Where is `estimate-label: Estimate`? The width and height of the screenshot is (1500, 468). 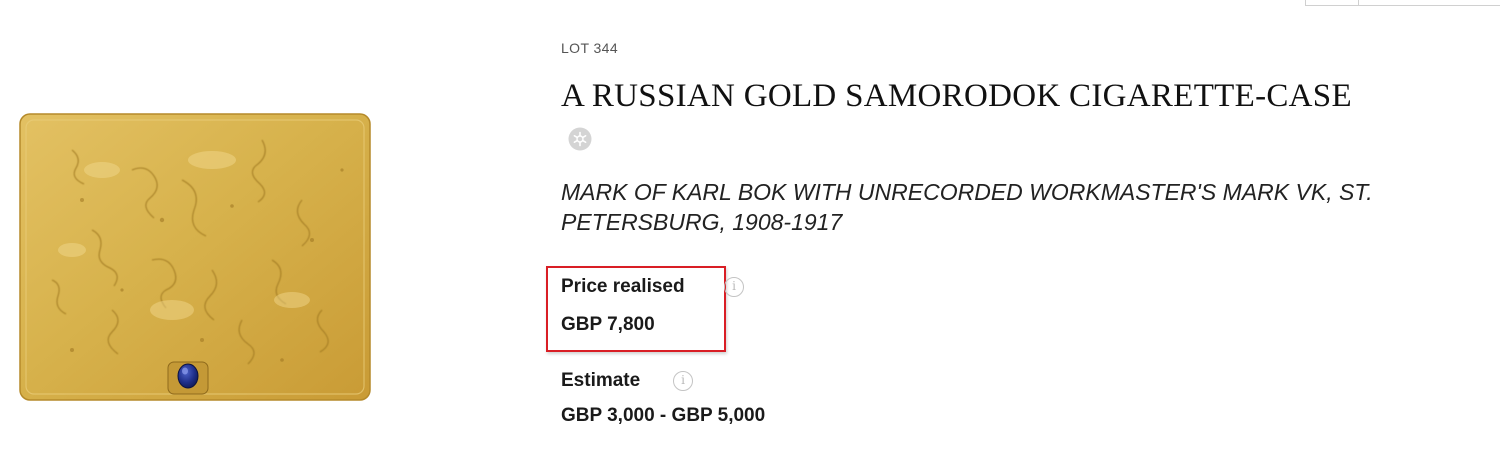 estimate-label: Estimate is located at coordinates (601, 380).